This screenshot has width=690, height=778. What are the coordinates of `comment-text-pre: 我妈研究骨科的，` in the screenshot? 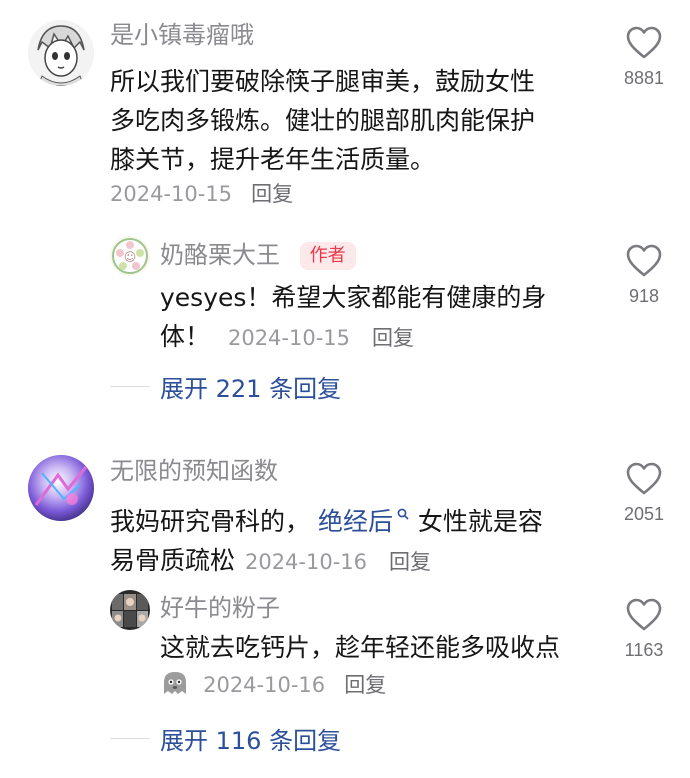 It's located at (210, 521).